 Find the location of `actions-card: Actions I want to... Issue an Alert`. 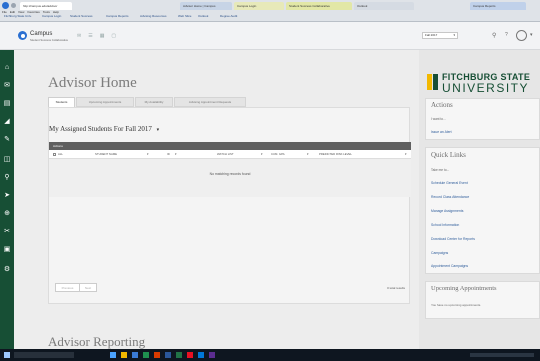

actions-card: Actions I want to... Issue an Alert is located at coordinates (482, 119).